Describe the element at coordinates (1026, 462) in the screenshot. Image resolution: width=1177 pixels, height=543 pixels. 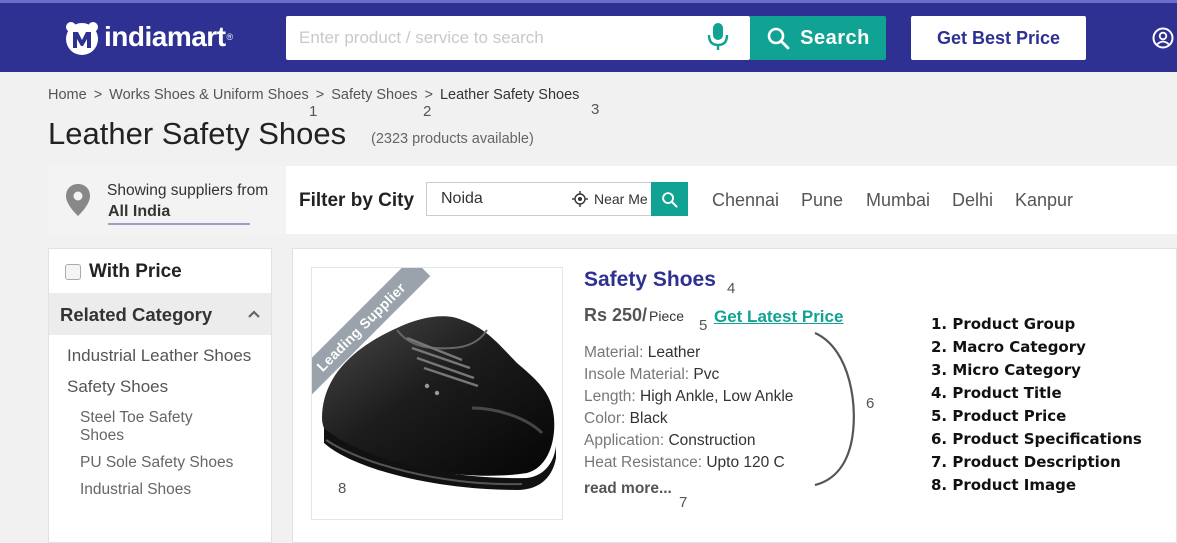
I see `legend-item: 7. Product Description` at that location.